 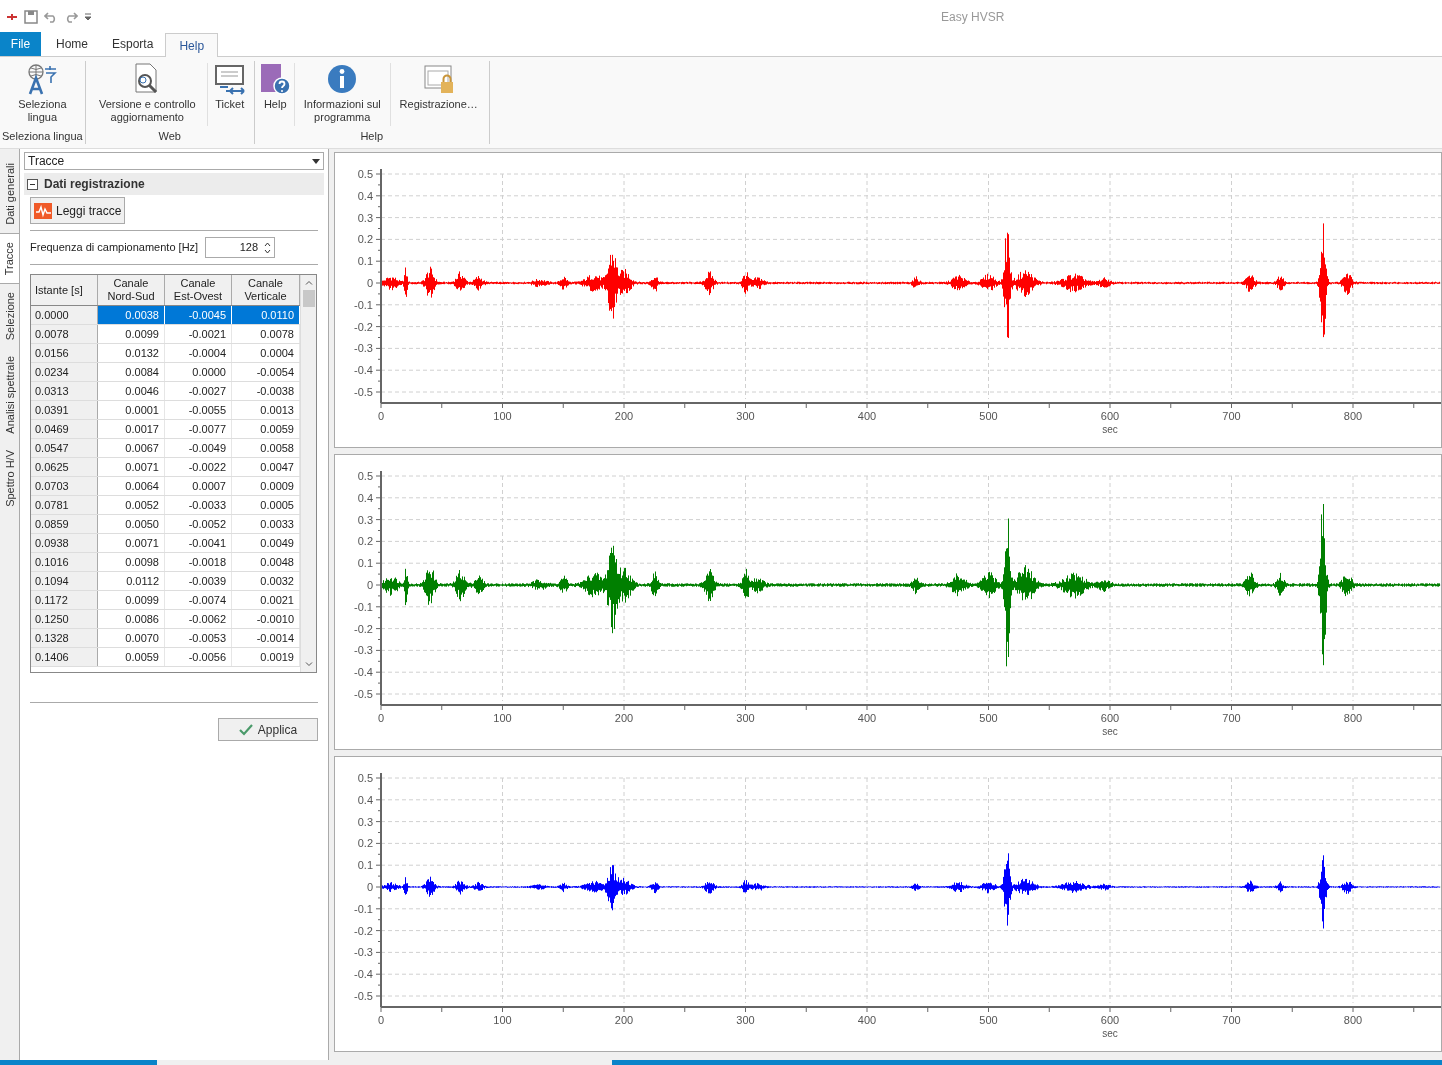 I want to click on side-tab: Dati generali, so click(x=10, y=194).